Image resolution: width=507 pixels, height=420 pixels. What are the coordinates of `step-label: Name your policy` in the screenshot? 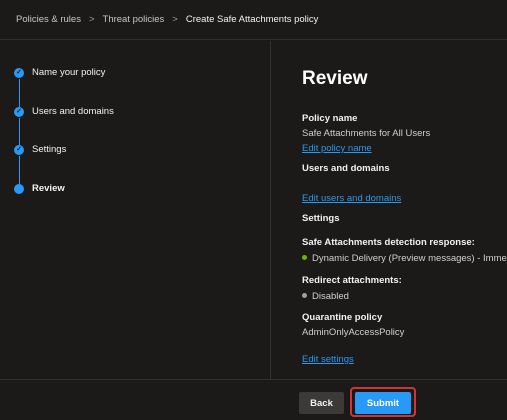 It's located at (69, 72).